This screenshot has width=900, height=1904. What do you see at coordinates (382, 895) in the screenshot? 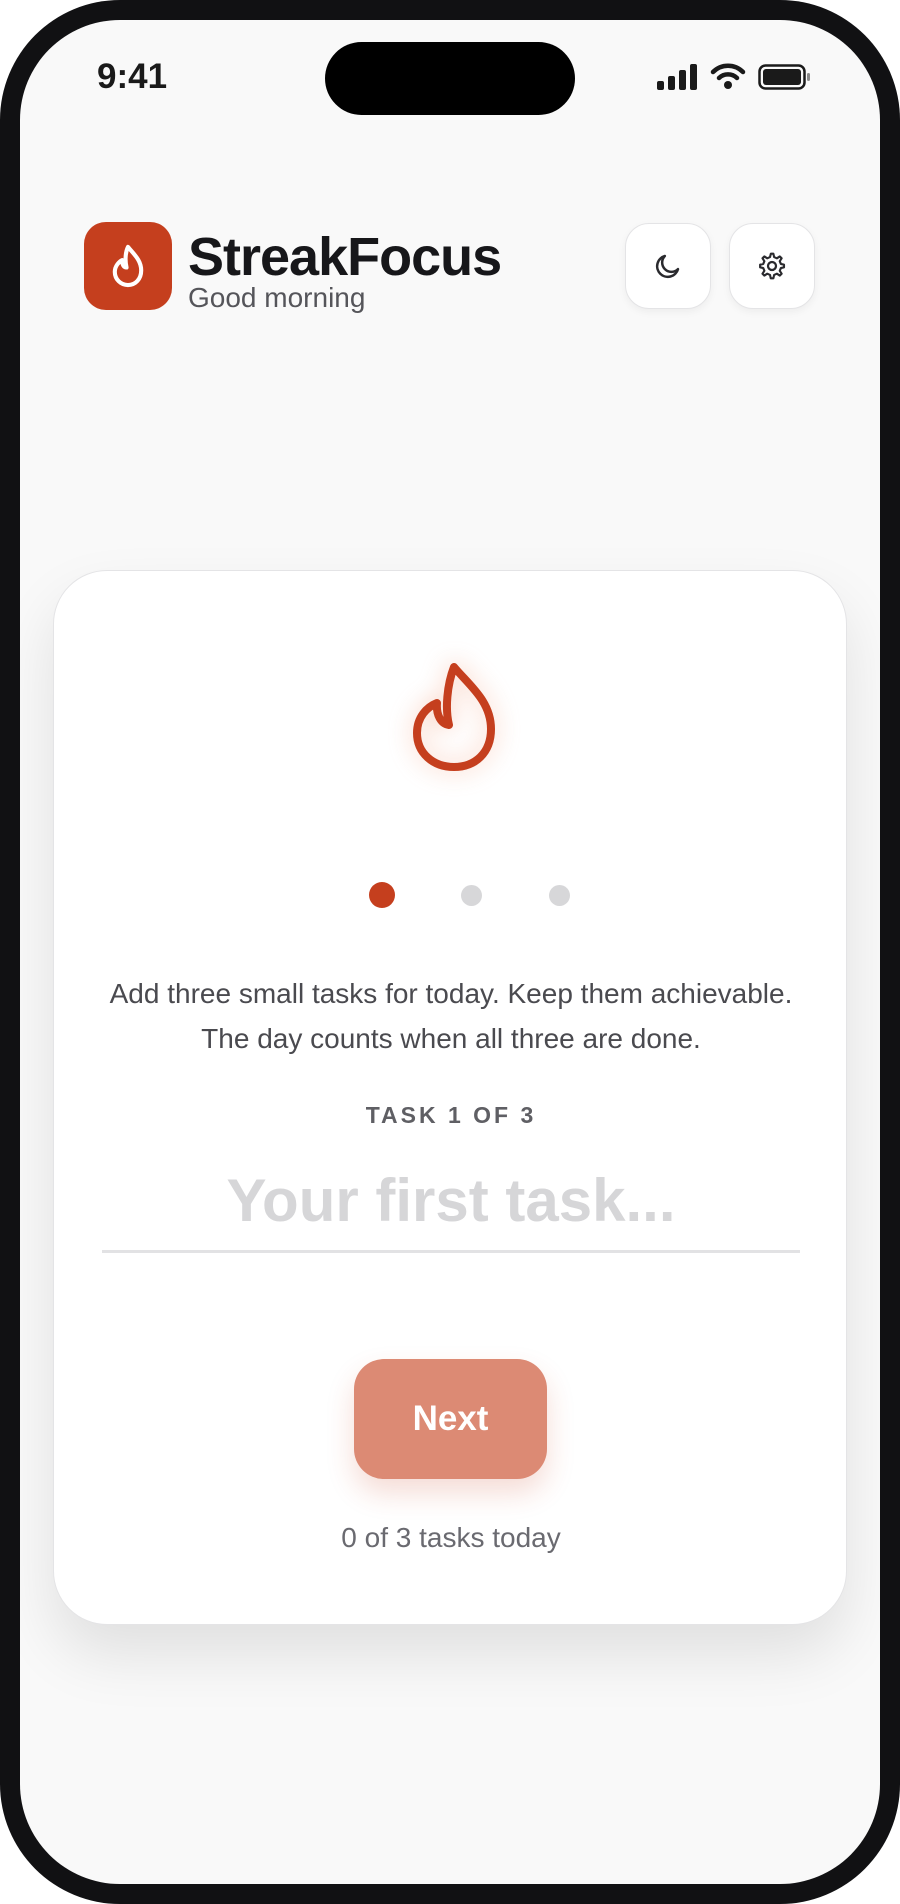
I see `step-indicator-active` at bounding box center [382, 895].